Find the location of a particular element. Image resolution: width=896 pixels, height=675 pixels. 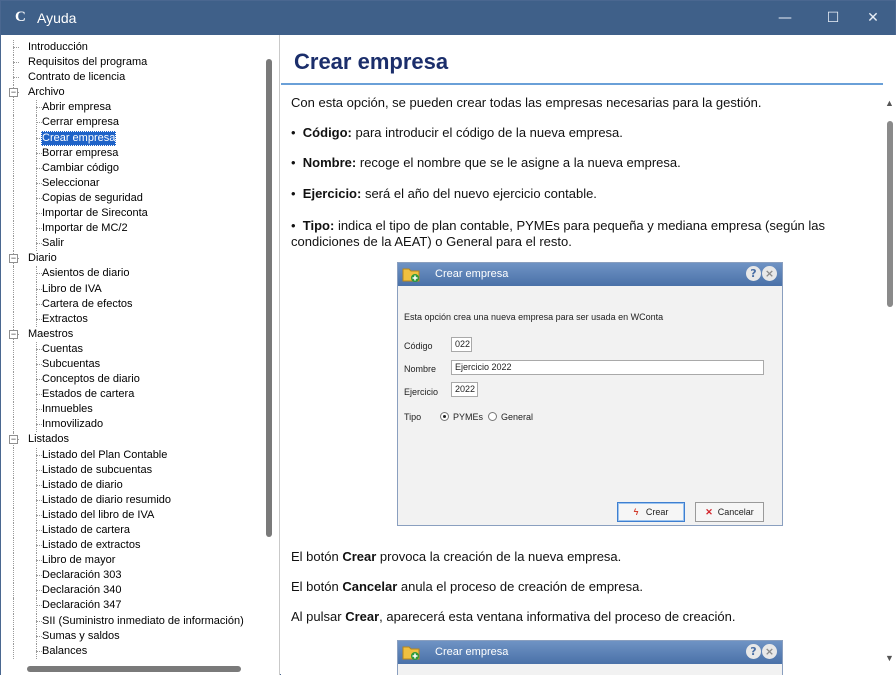

tree-item: Abrir empresa is located at coordinates (132, 108).